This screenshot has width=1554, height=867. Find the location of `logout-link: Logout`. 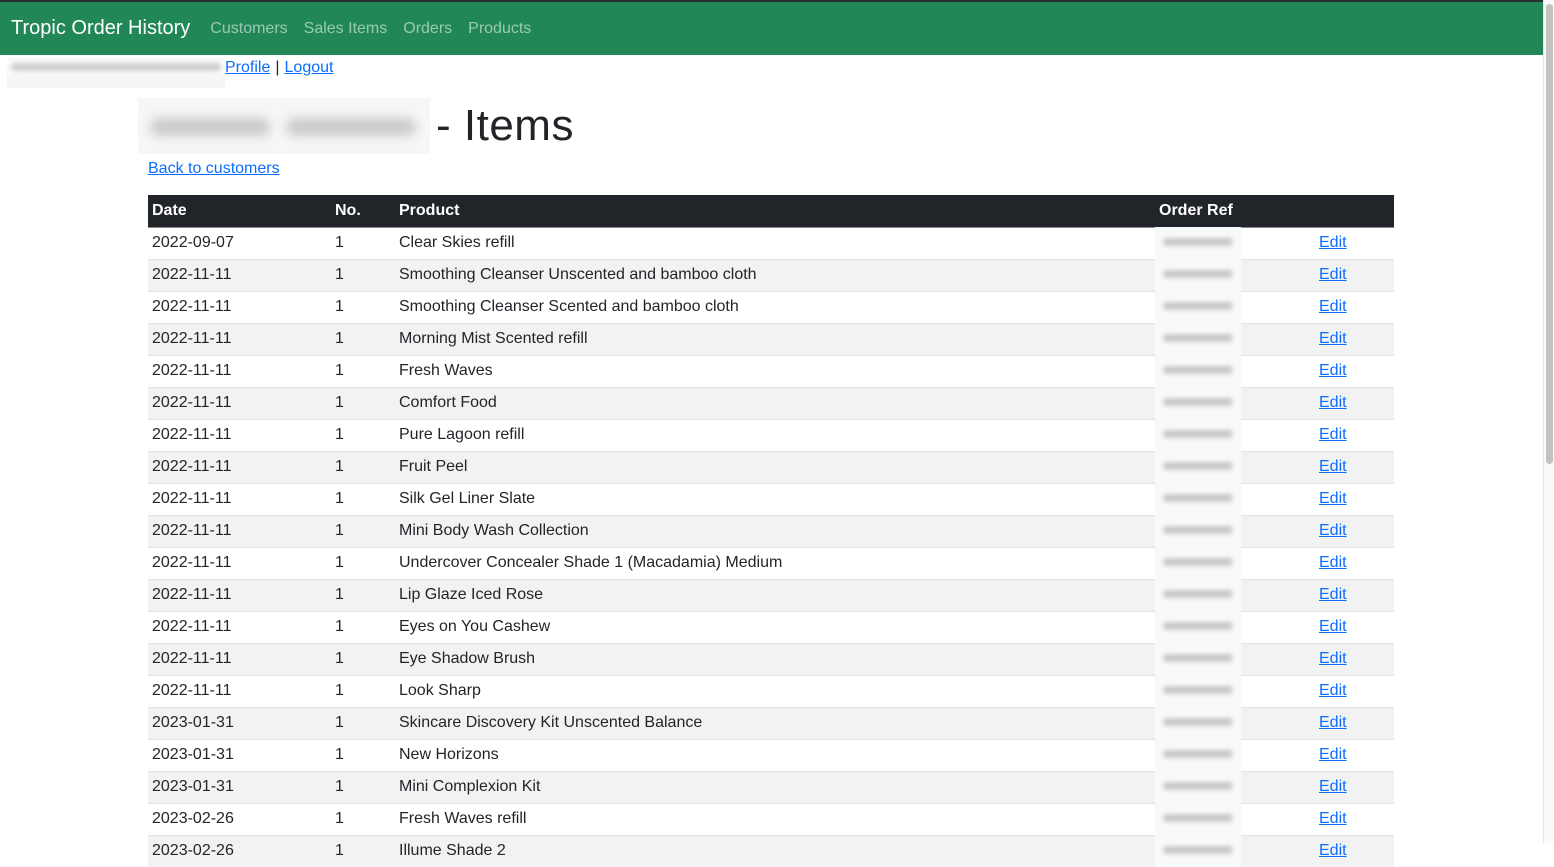

logout-link: Logout is located at coordinates (309, 68).